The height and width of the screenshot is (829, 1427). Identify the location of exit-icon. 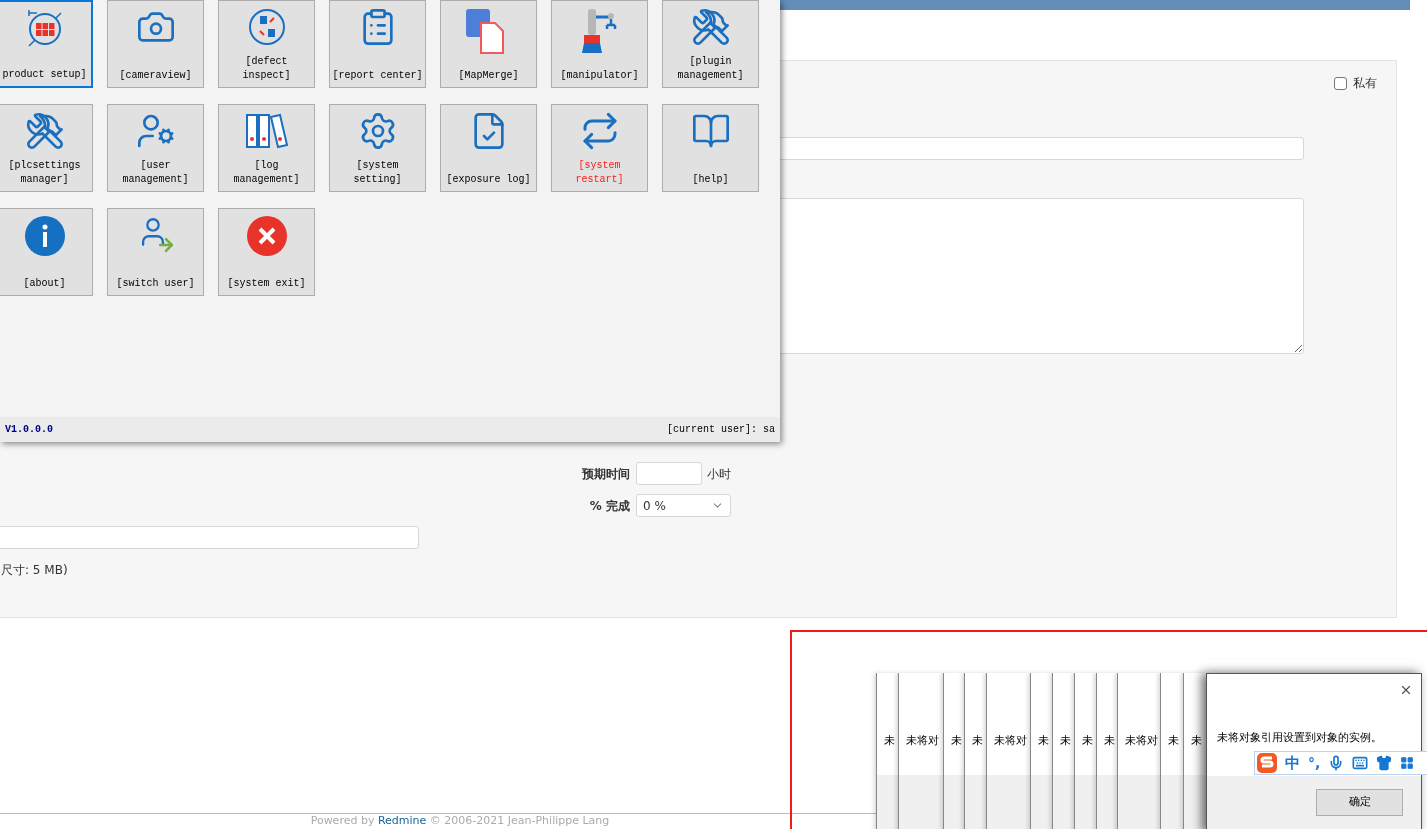
(266, 236).